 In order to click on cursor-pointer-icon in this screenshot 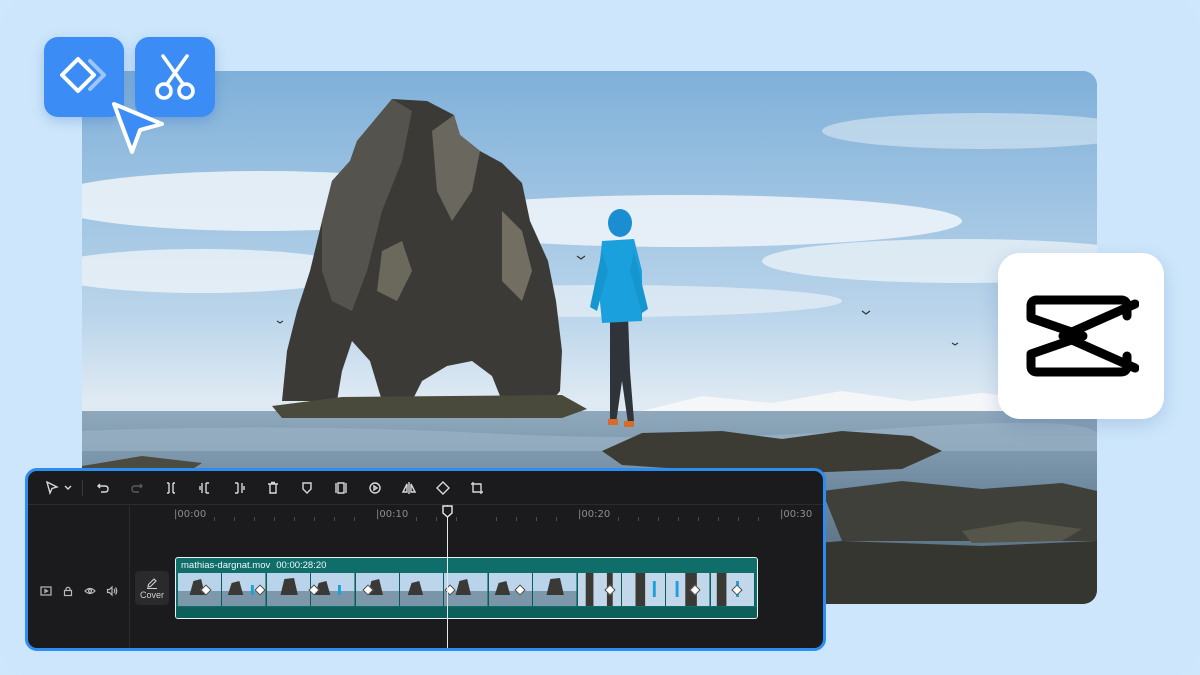, I will do `click(138, 129)`.